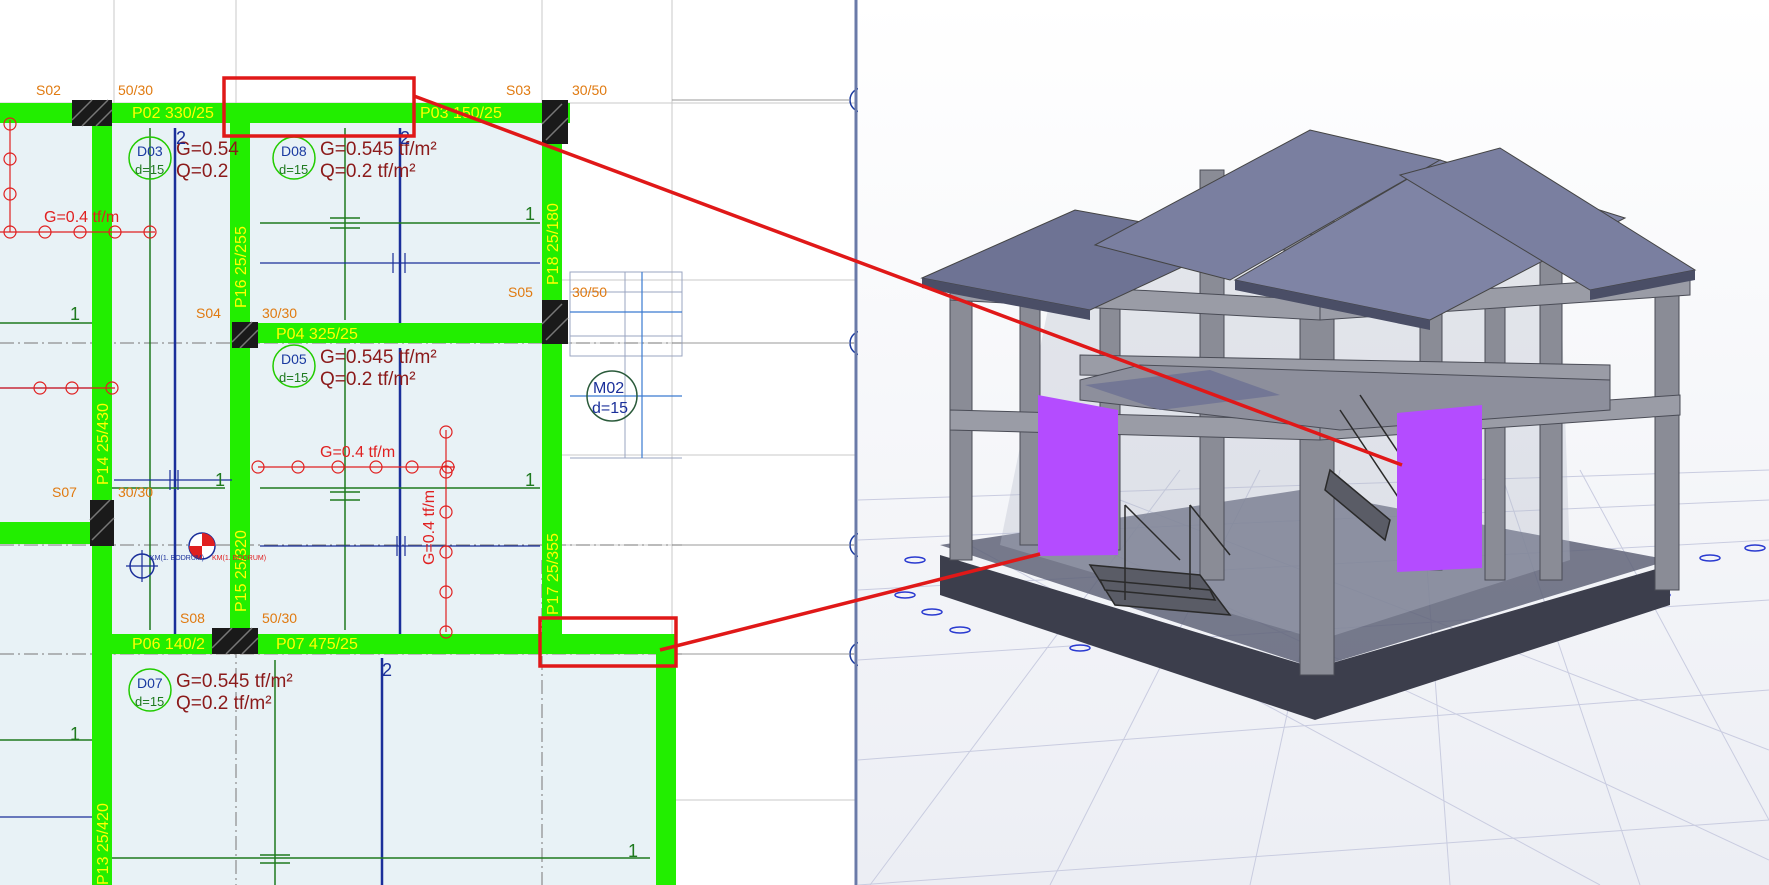 The height and width of the screenshot is (885, 1769). I want to click on slab-id: D07, so click(150, 683).